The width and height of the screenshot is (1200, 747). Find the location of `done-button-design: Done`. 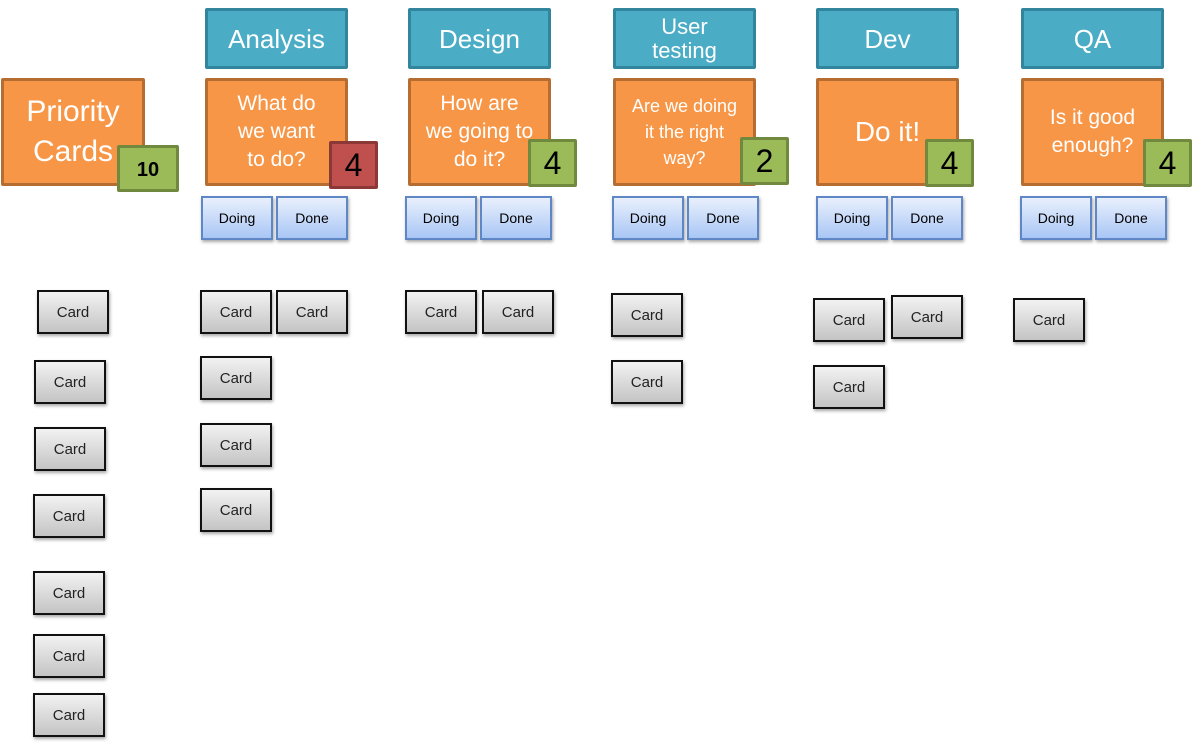

done-button-design: Done is located at coordinates (516, 218).